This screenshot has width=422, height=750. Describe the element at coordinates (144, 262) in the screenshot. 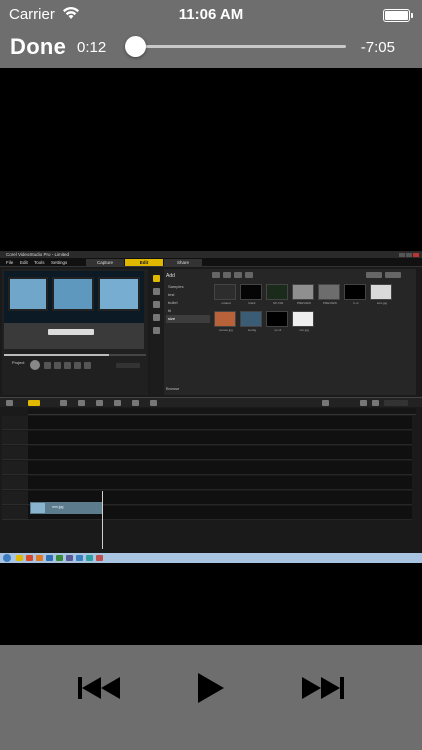

I see `step-edit: Edit` at that location.